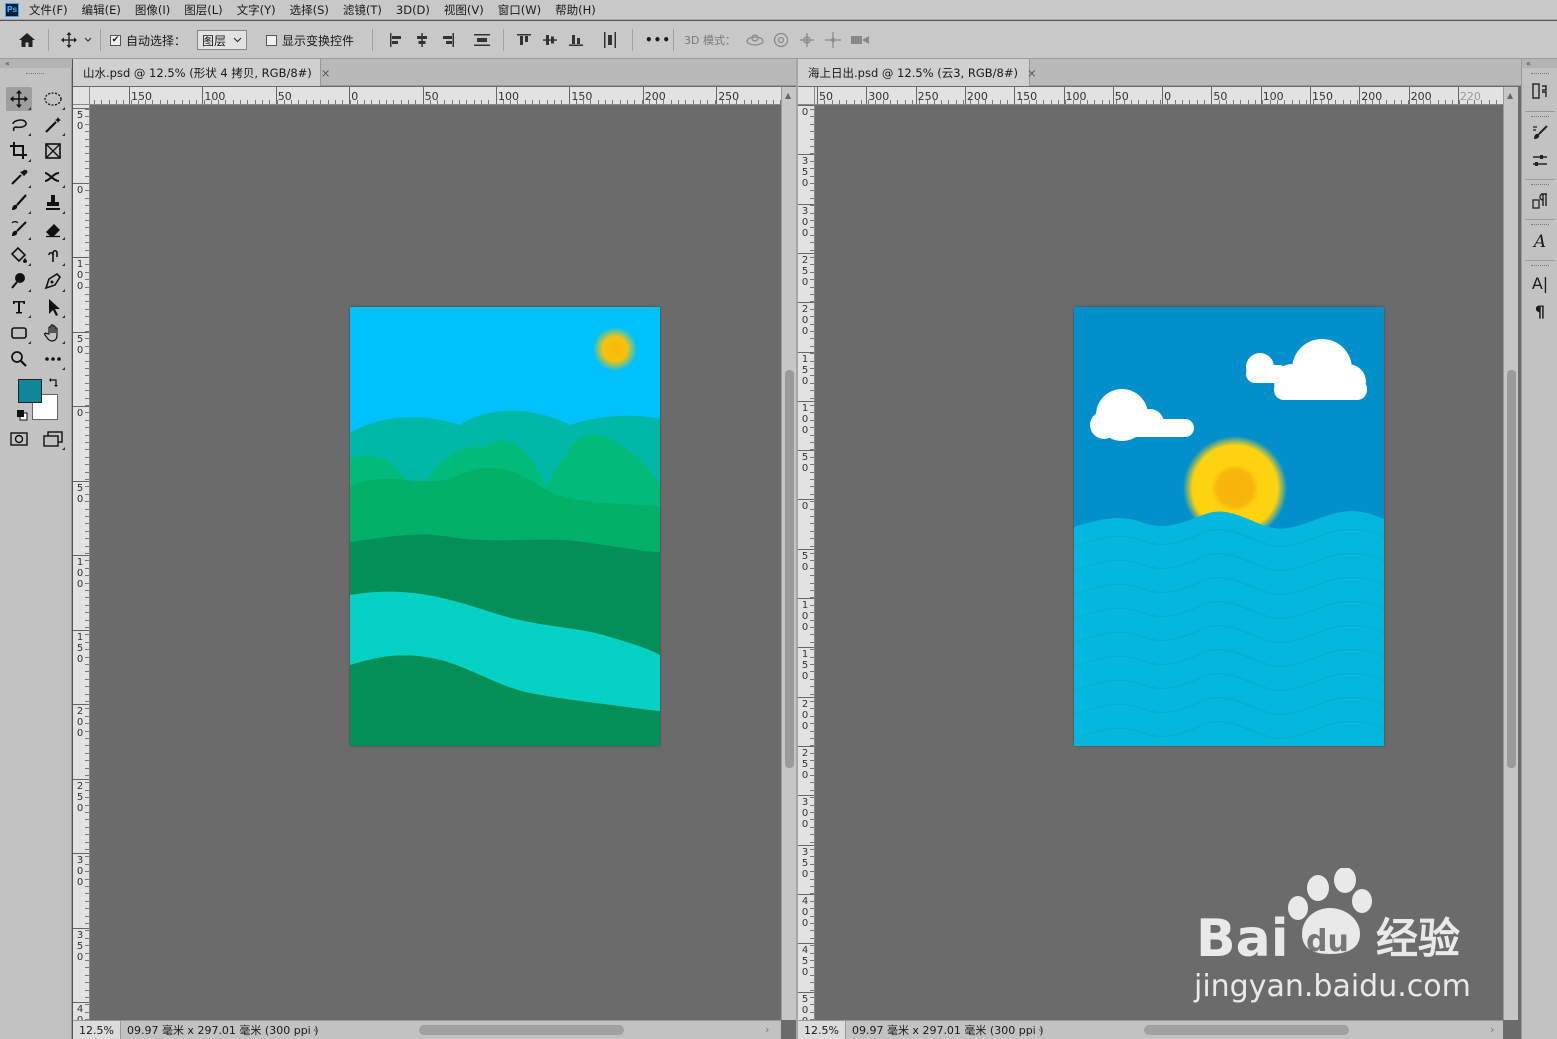 This screenshot has width=1557, height=1039. I want to click on more-options-button: •••, so click(658, 40).